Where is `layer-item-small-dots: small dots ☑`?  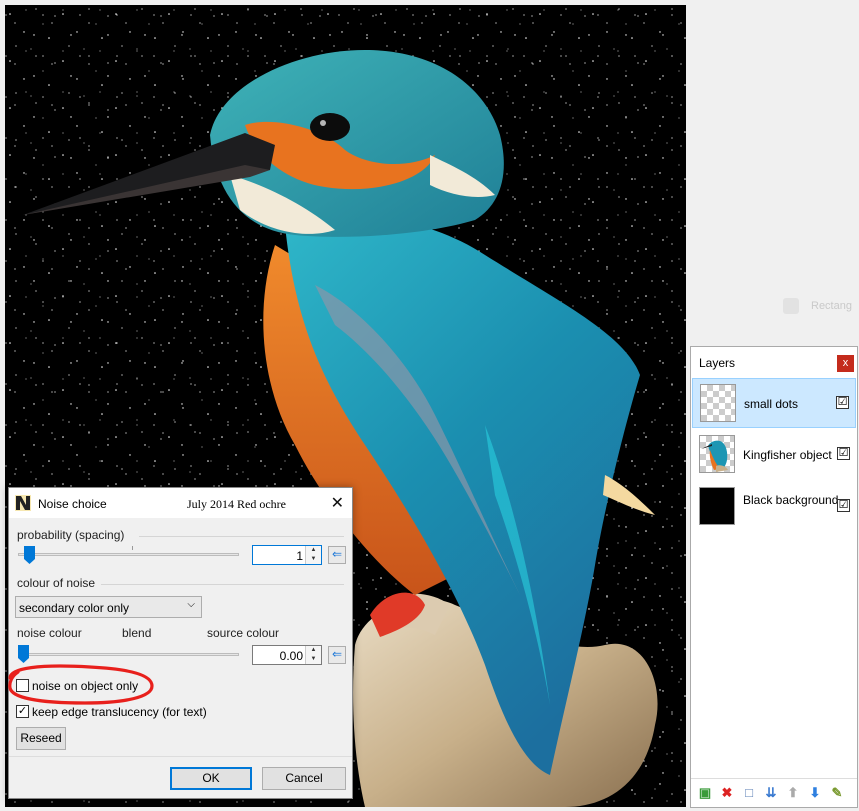
layer-item-small-dots: small dots ☑ is located at coordinates (774, 403).